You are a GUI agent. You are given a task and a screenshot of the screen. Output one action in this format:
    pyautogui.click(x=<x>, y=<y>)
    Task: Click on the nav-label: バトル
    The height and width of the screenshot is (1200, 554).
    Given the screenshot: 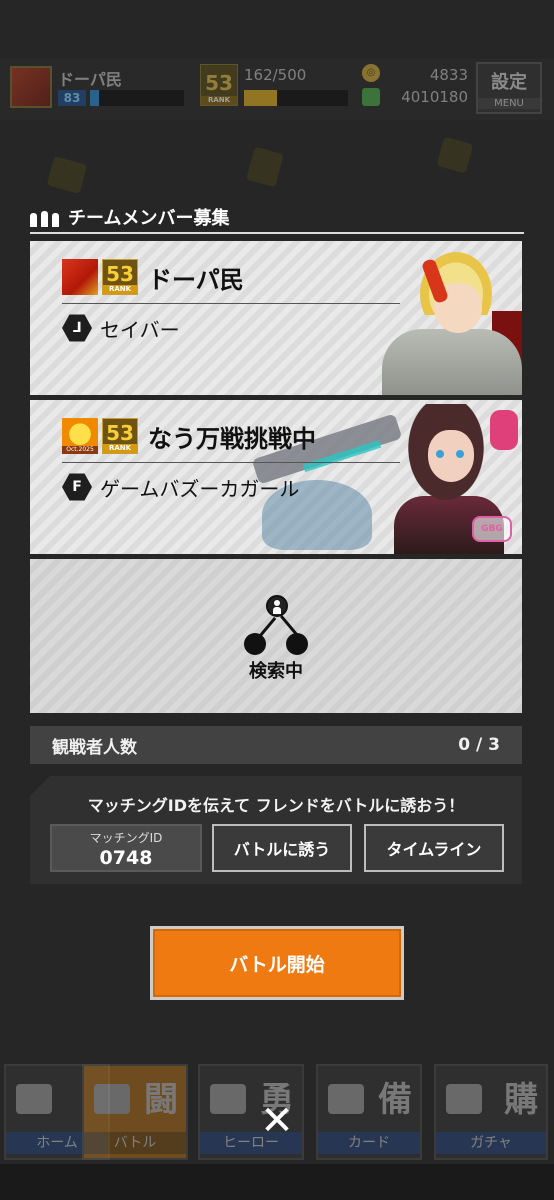 What is the action you would take?
    pyautogui.click(x=135, y=1143)
    